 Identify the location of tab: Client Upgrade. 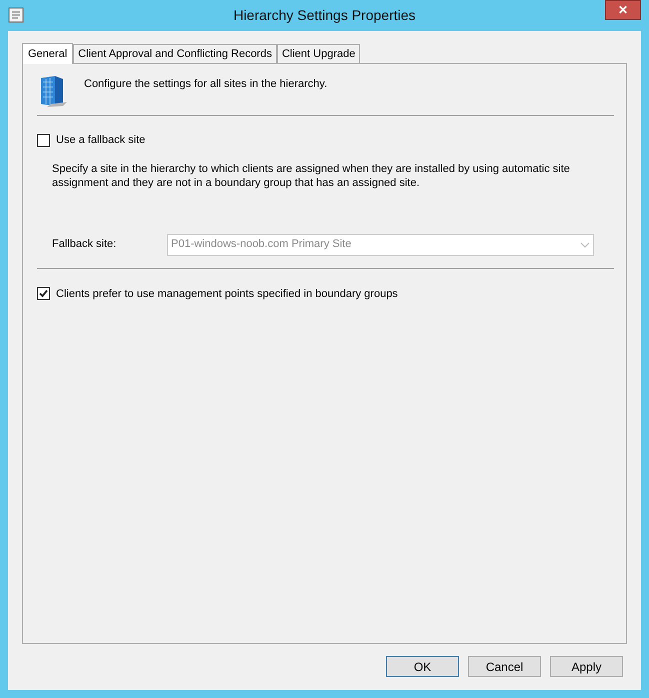
(318, 53).